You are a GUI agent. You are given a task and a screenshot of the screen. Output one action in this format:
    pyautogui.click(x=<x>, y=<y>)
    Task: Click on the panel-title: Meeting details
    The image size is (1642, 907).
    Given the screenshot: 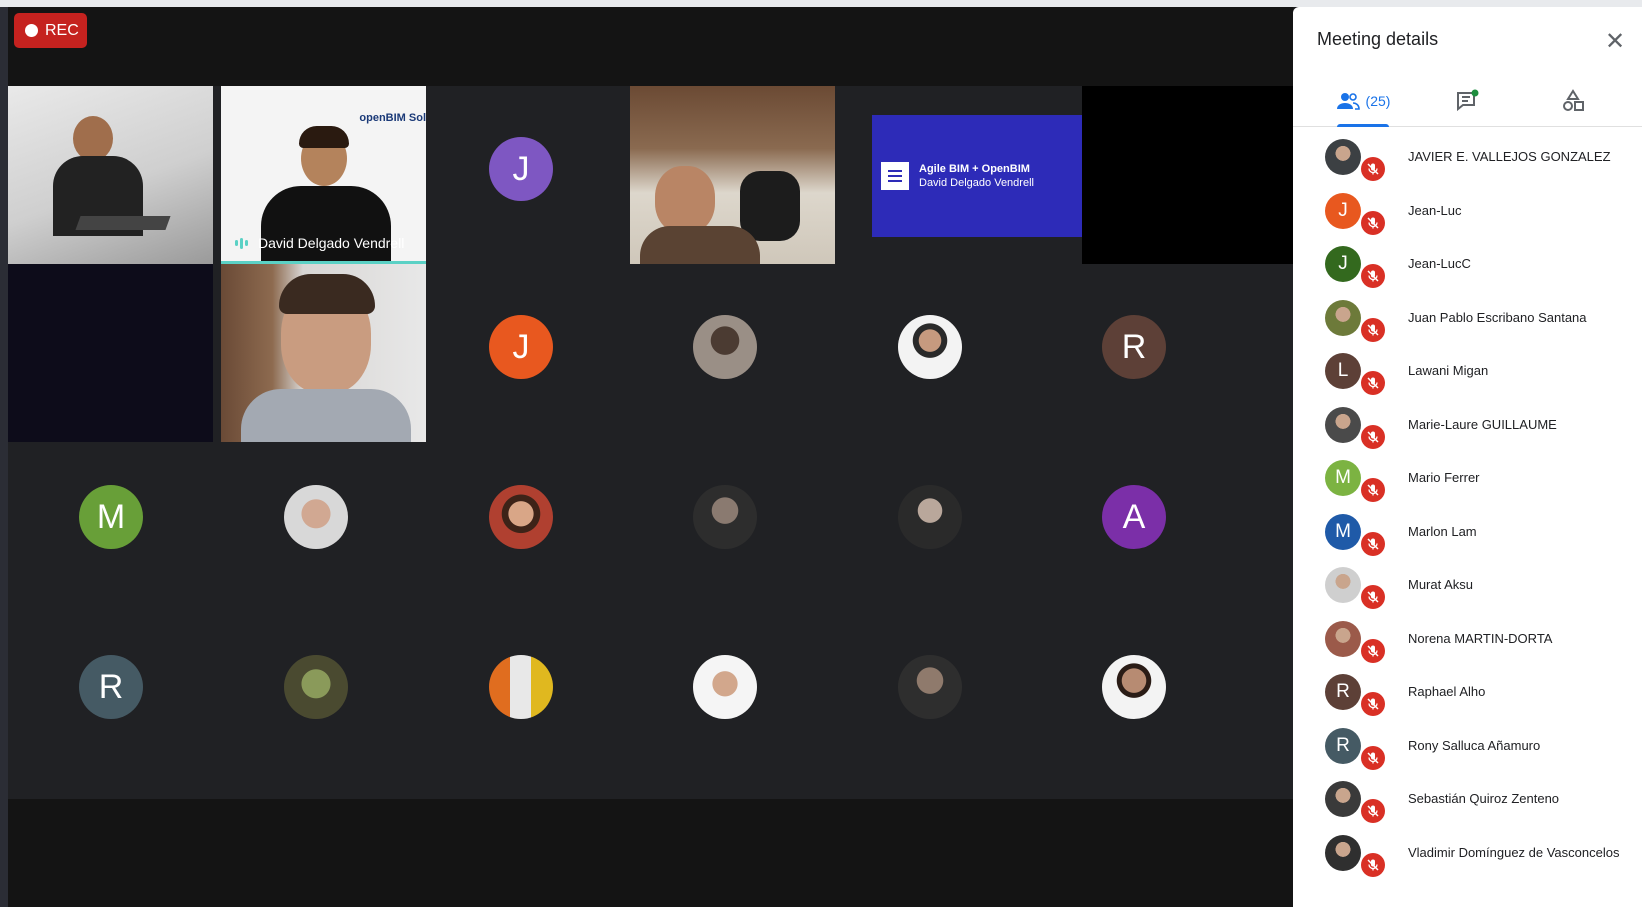 What is the action you would take?
    pyautogui.click(x=1378, y=39)
    